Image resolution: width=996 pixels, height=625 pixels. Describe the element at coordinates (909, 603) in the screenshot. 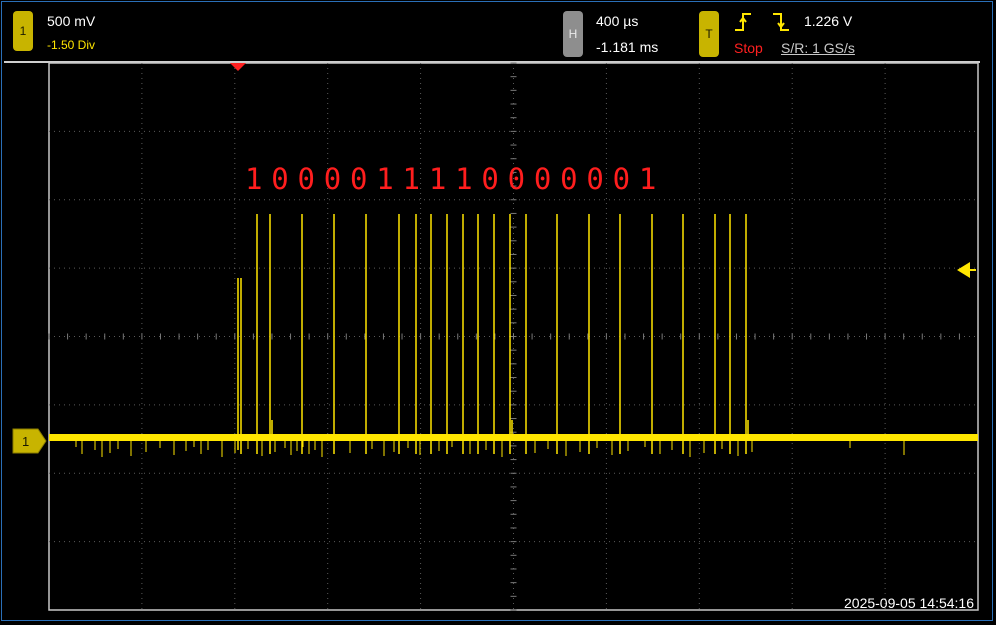

I see `timestamp: 2025-09-05 14:54:16` at that location.